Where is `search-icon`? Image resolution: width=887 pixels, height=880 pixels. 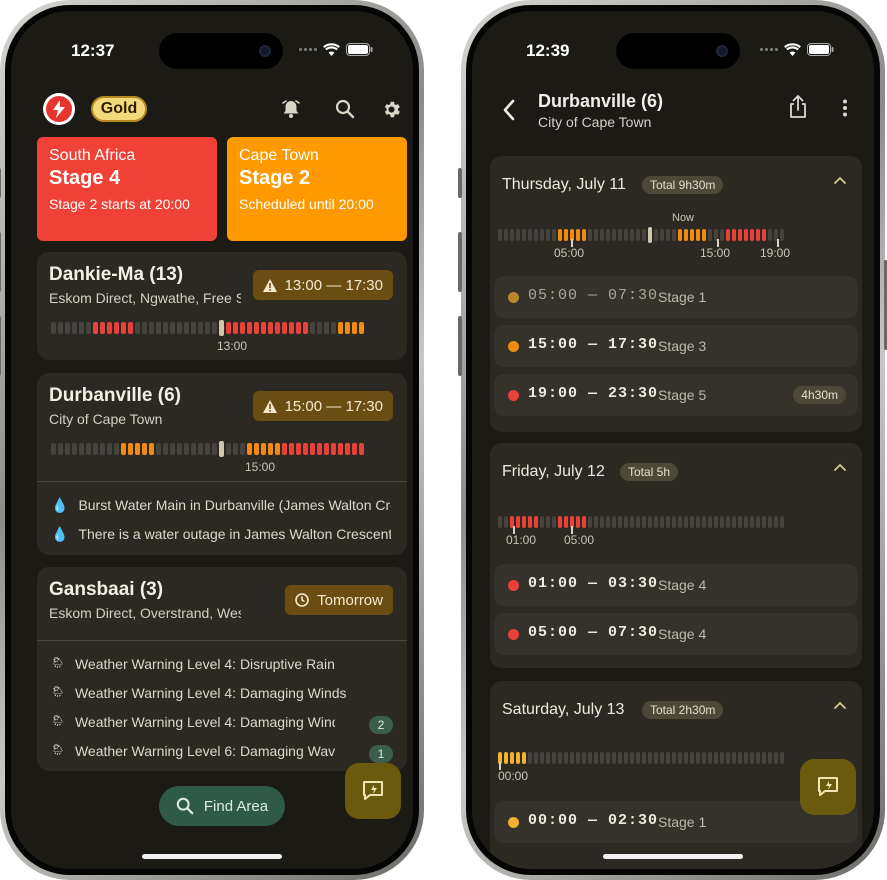 search-icon is located at coordinates (345, 109).